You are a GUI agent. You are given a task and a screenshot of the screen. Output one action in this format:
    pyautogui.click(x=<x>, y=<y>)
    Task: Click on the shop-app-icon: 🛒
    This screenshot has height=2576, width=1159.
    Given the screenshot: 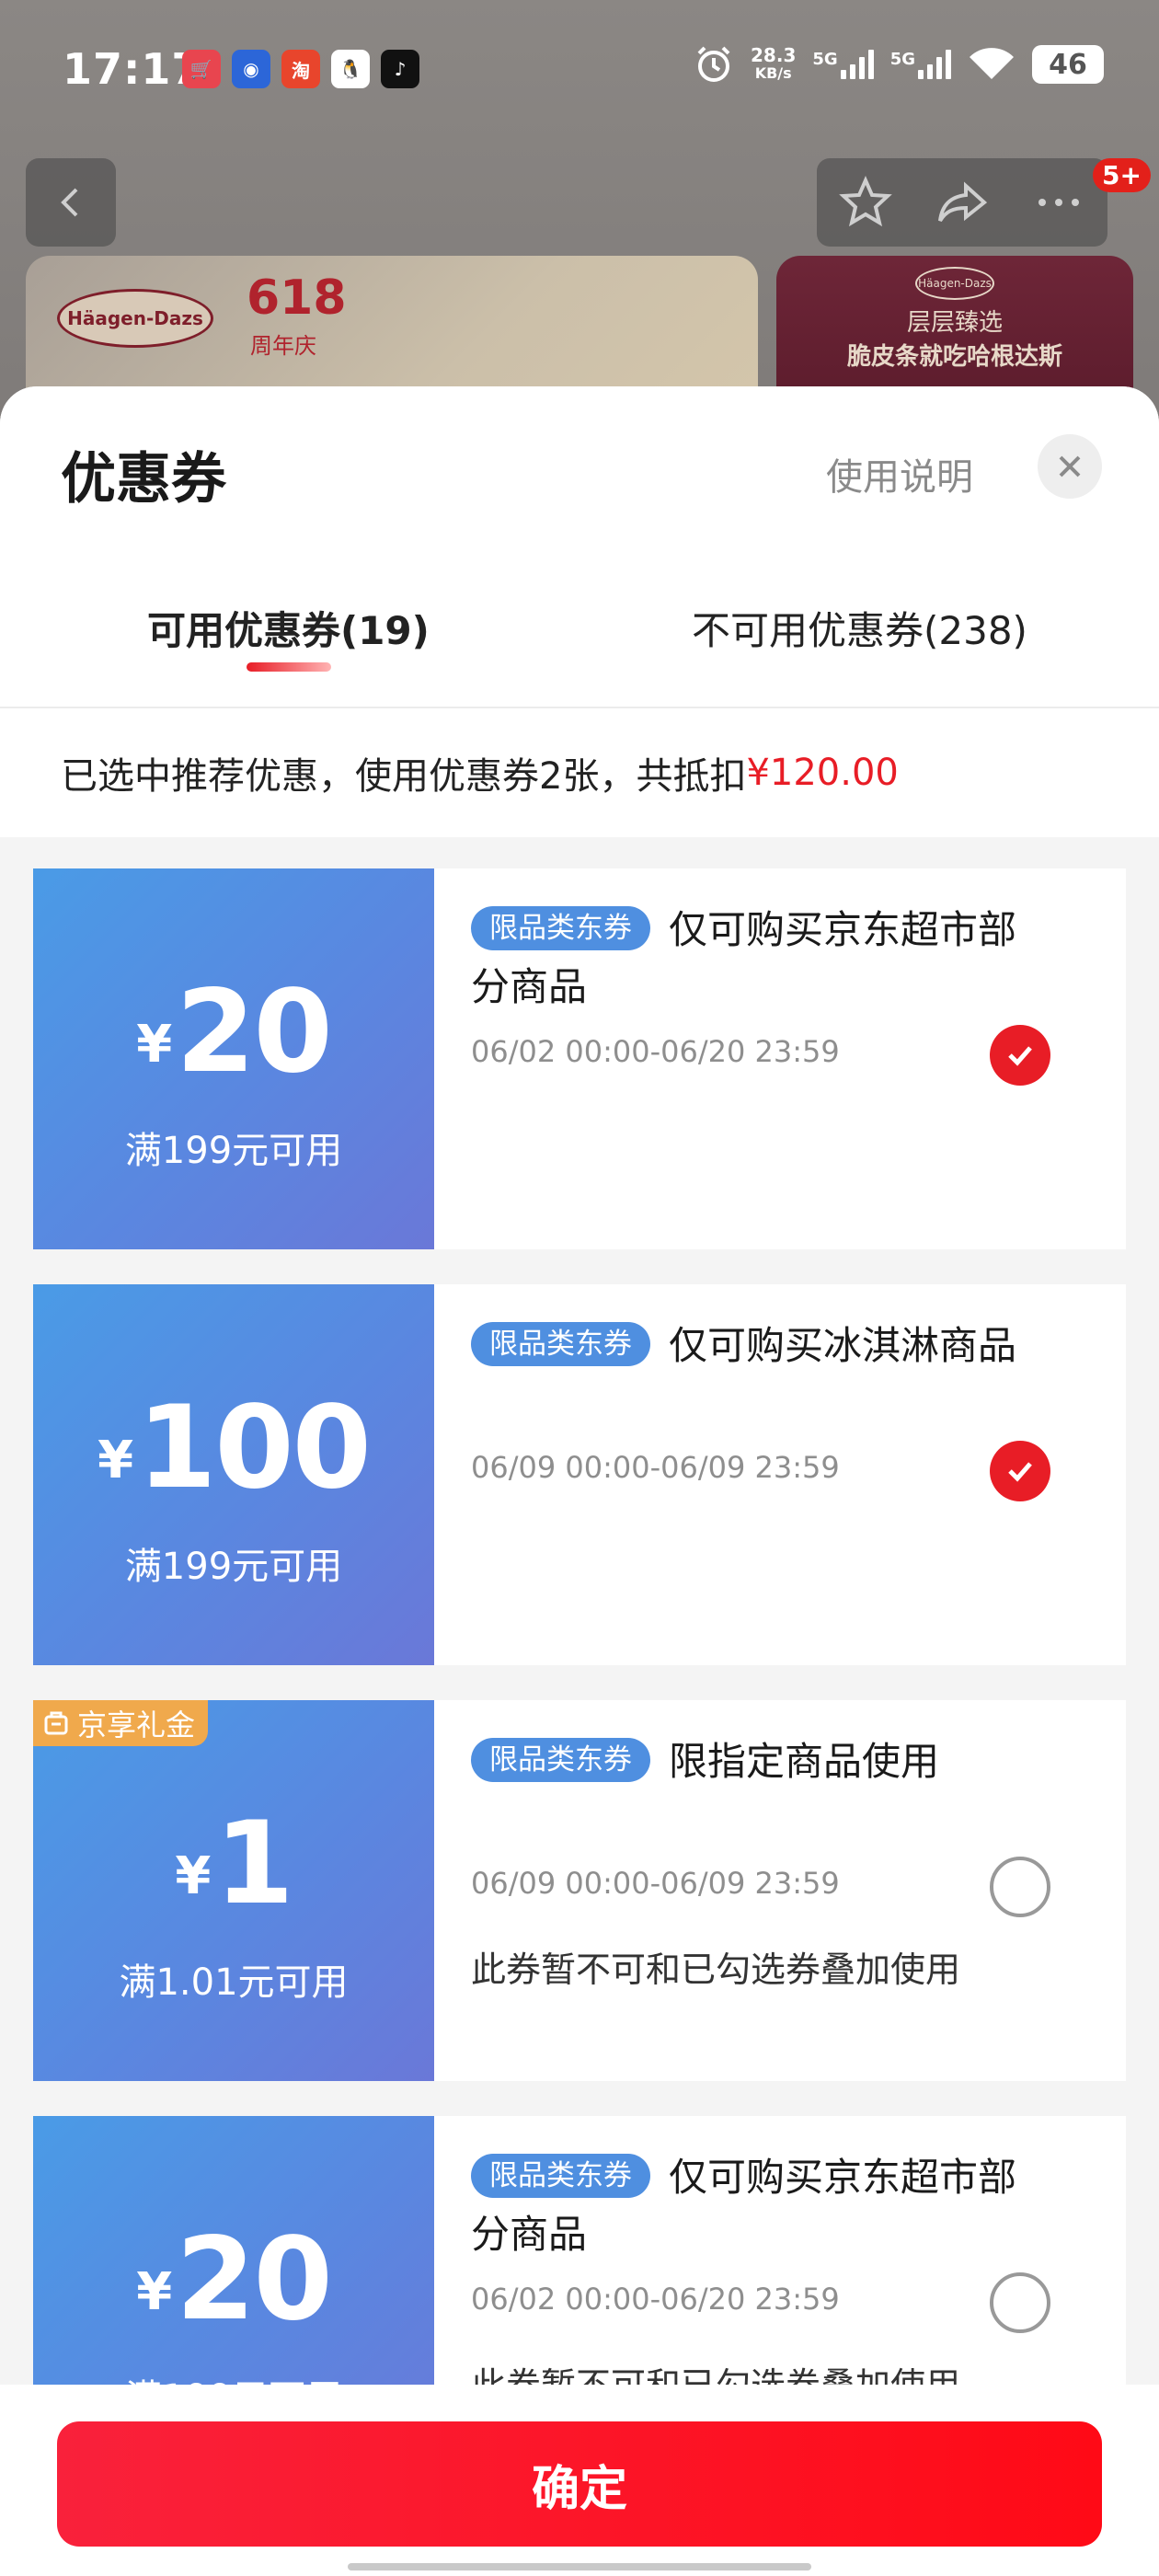 What is the action you would take?
    pyautogui.click(x=201, y=69)
    